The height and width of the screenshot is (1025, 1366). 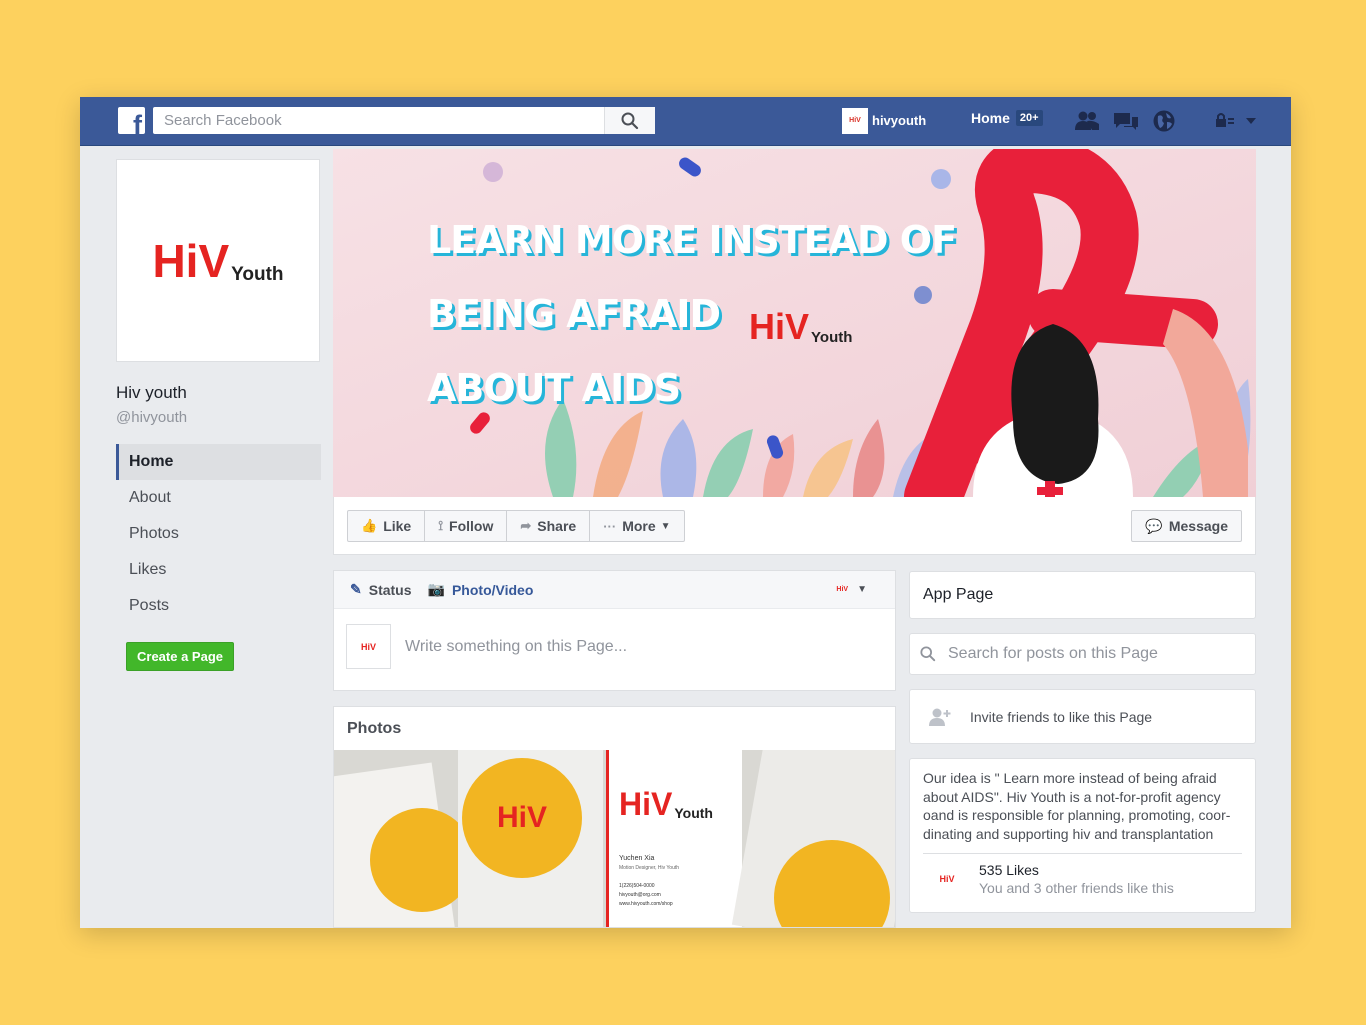 What do you see at coordinates (1087, 121) in the screenshot?
I see `friend-requests-icon` at bounding box center [1087, 121].